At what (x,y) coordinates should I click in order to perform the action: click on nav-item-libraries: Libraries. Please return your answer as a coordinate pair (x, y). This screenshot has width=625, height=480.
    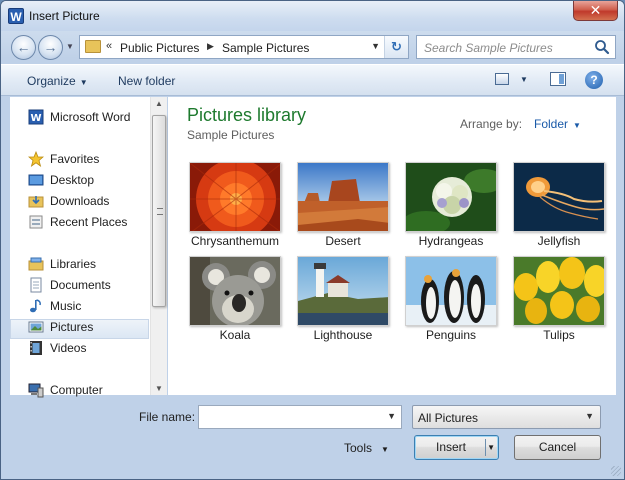
    Looking at the image, I should click on (62, 264).